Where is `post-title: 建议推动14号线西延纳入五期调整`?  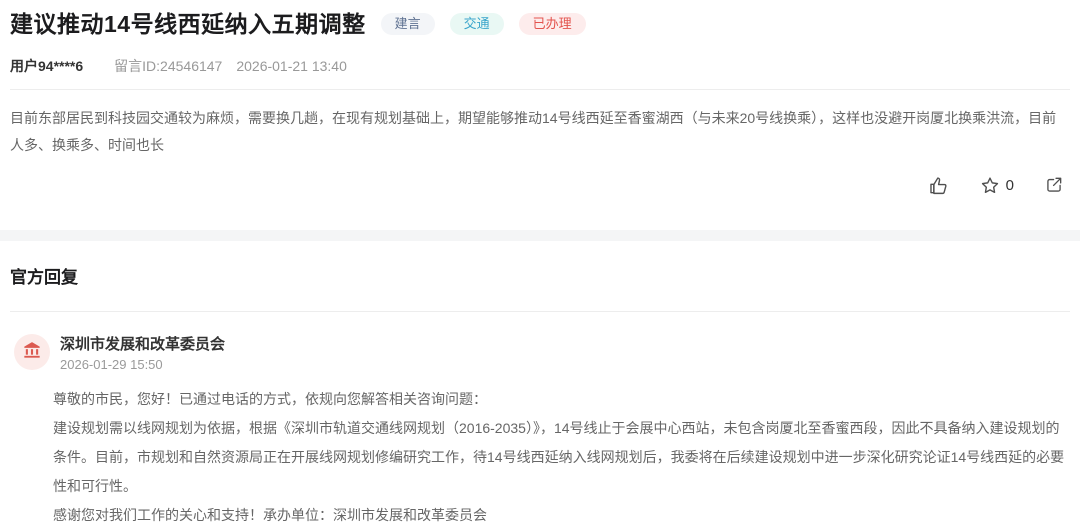 post-title: 建议推动14号线西延纳入五期调整 is located at coordinates (188, 24).